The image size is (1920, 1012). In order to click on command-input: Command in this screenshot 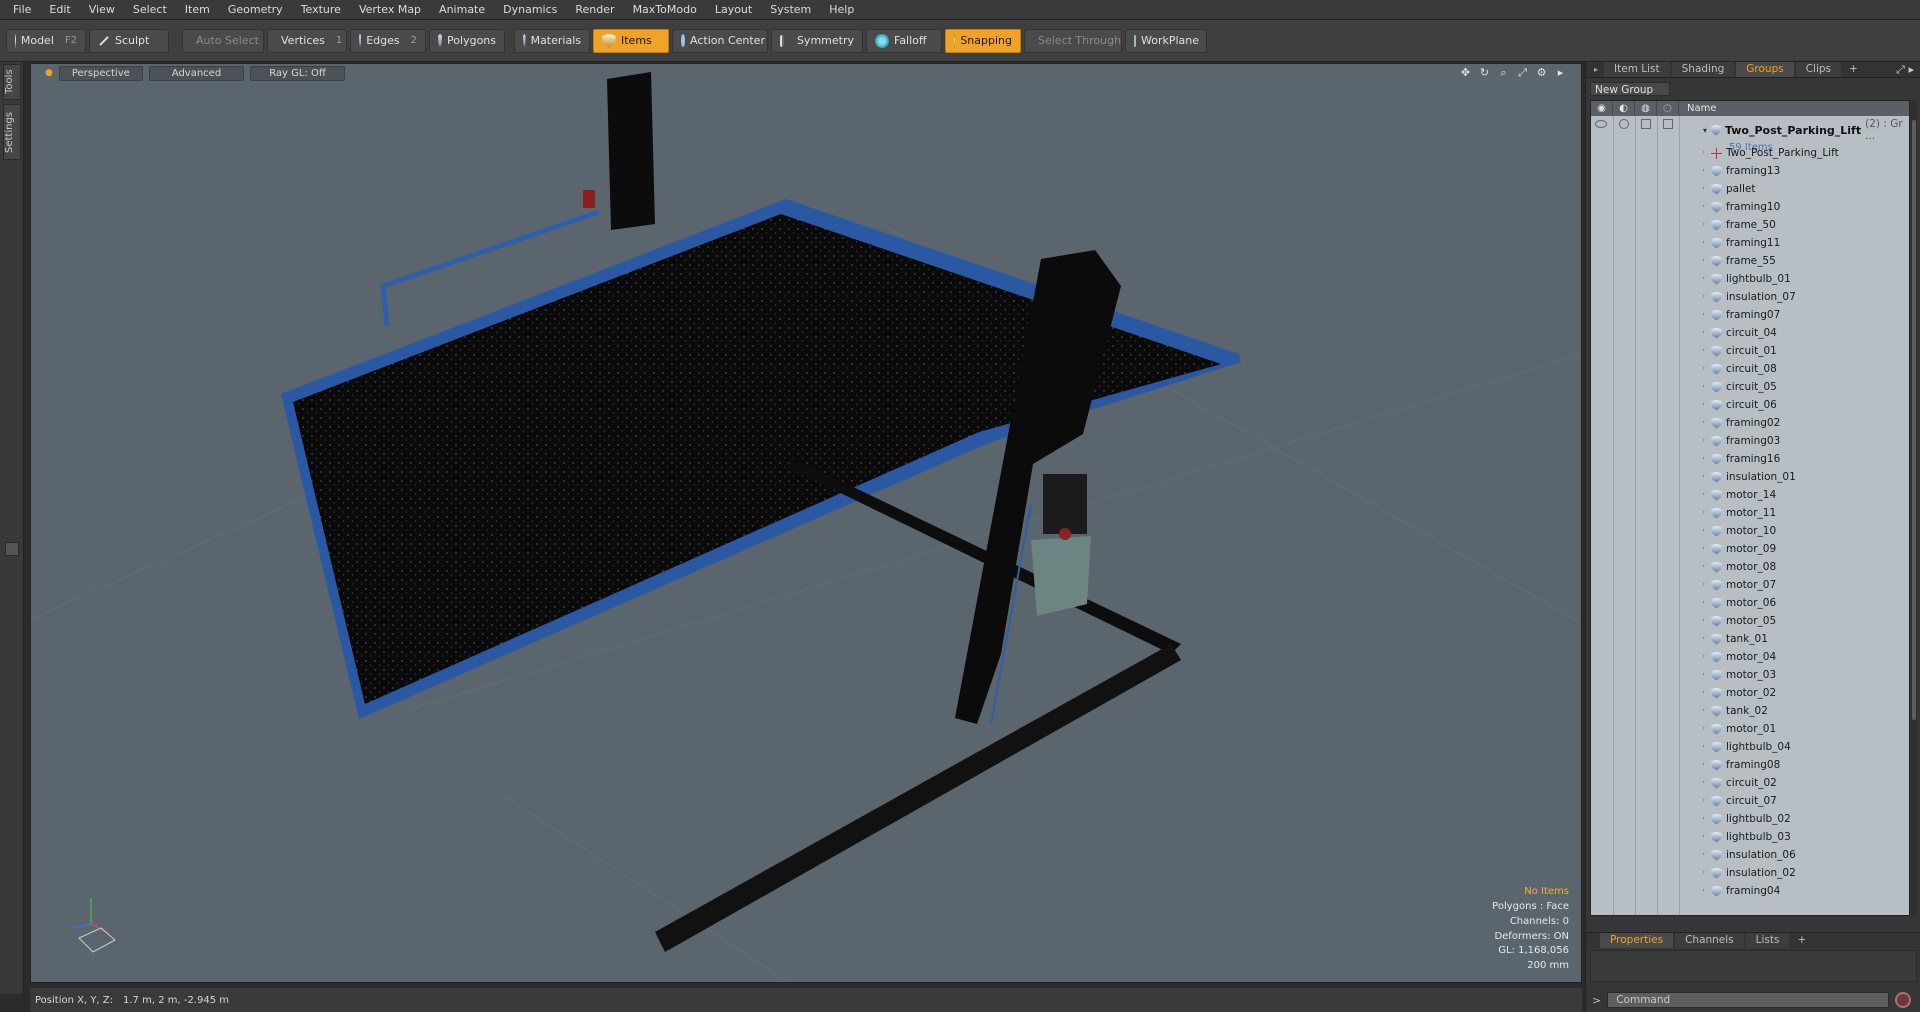, I will do `click(1748, 1000)`.